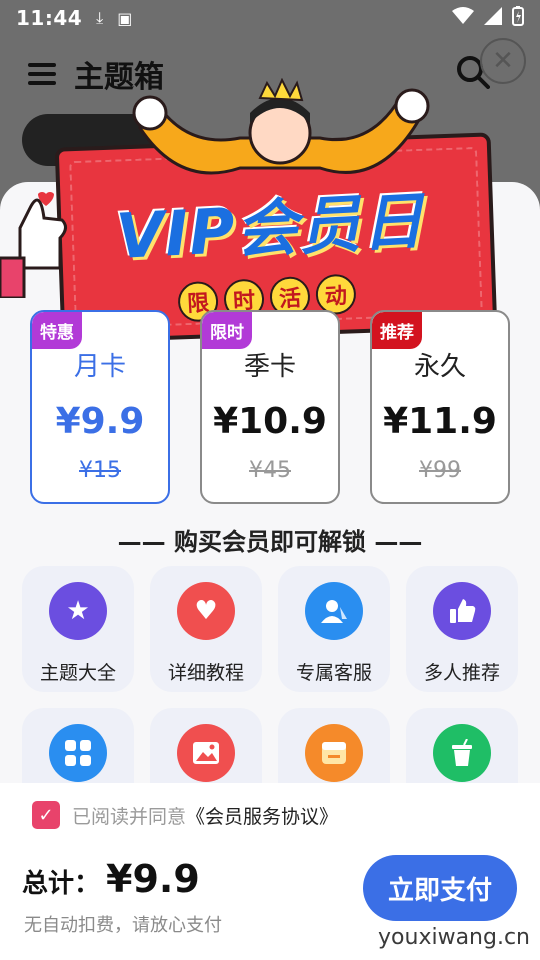 The height and width of the screenshot is (960, 540). Describe the element at coordinates (270, 542) in the screenshot. I see `unlock-section-title: —— 购买会员即可解锁 ——` at that location.